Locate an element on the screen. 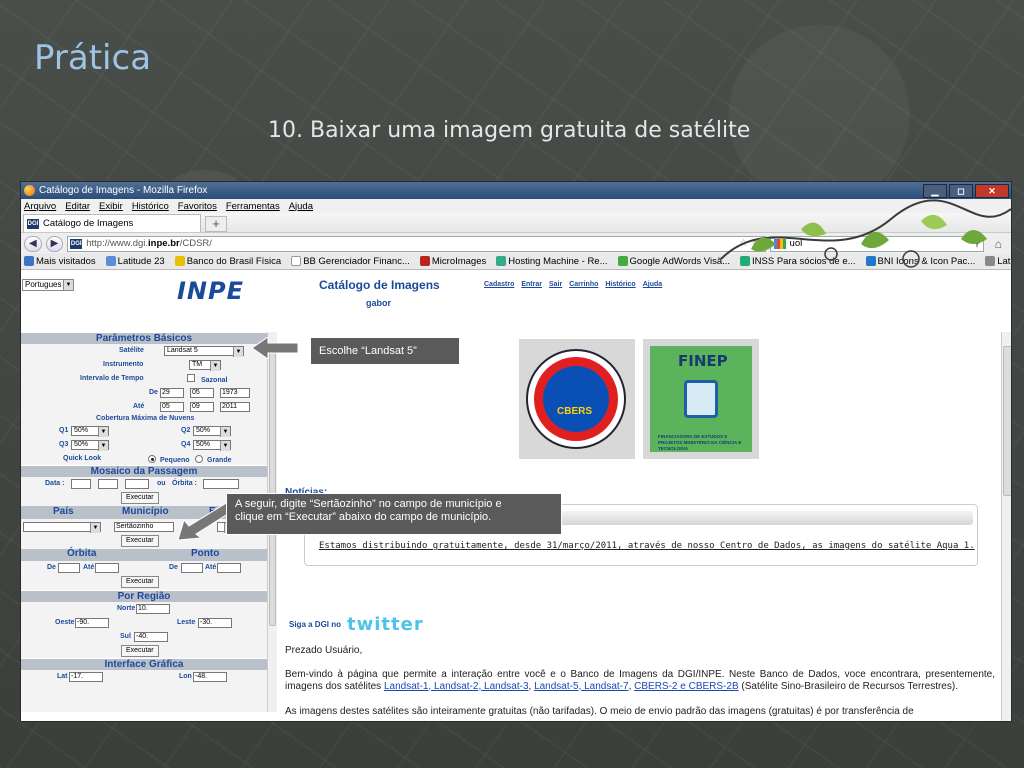  to-day-input: 05 is located at coordinates (172, 407).